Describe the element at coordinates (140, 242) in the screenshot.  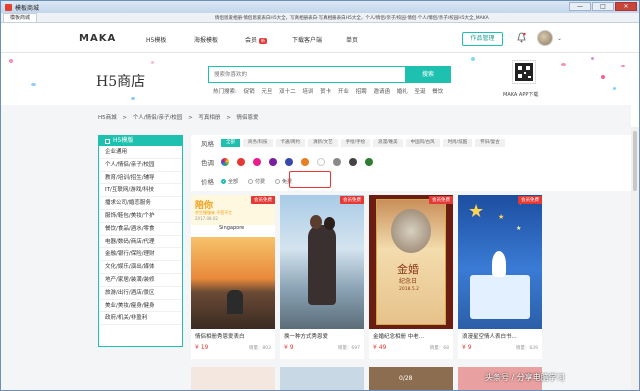
I see `sidebar-item: 电器/数码/商店/代理` at that location.